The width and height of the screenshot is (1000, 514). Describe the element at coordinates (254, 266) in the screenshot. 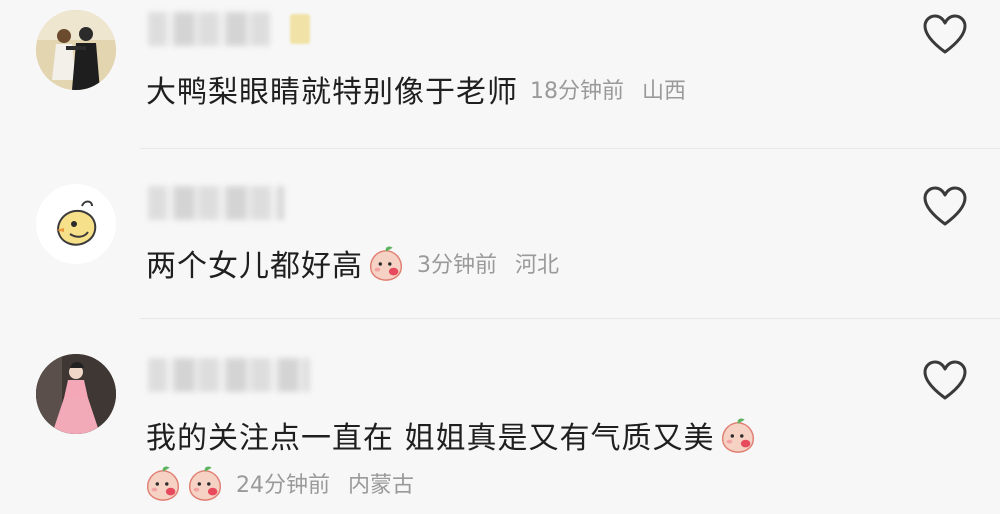

I see `comment-text-2: 两个女儿都好高` at that location.